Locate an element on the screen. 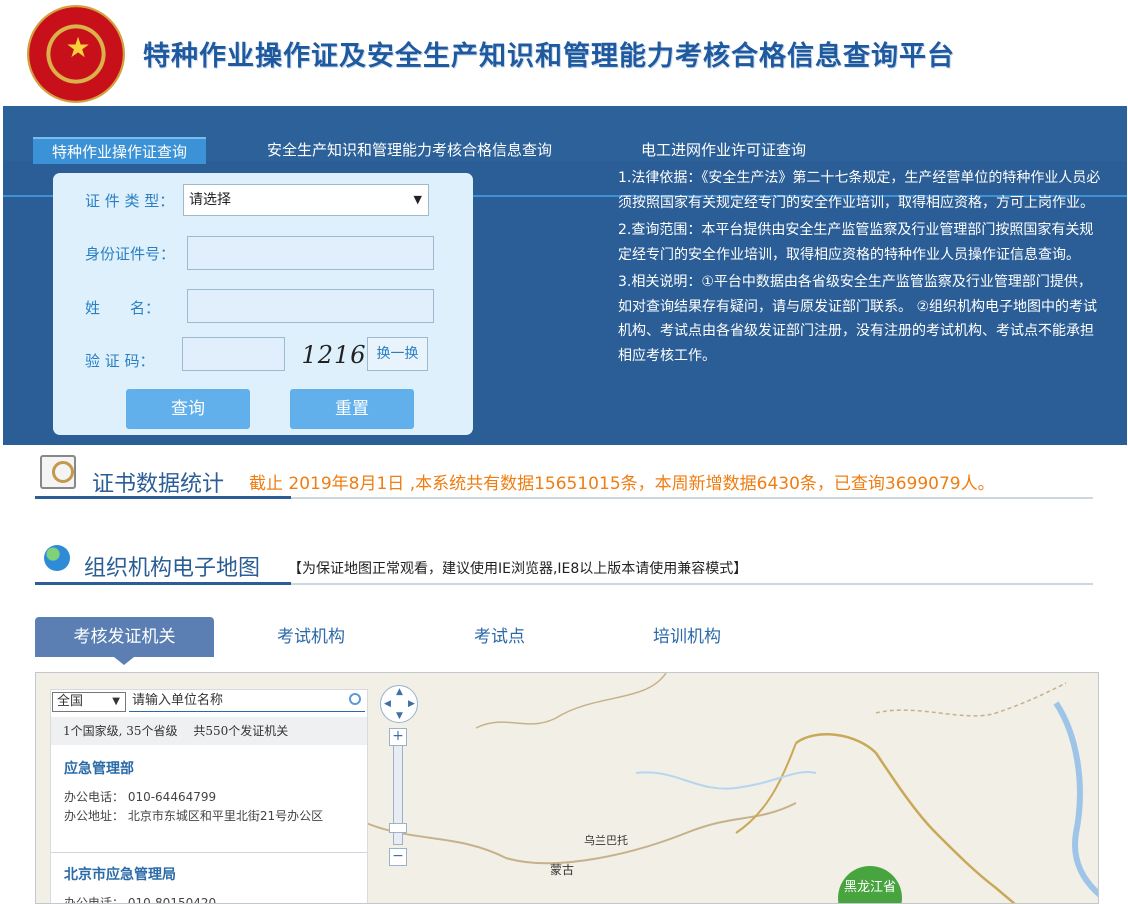  map-browser-note: 【为保证地图正常观看，建议使用IE浏览器,IE8以上版本请使用兼容模式】 is located at coordinates (518, 569).